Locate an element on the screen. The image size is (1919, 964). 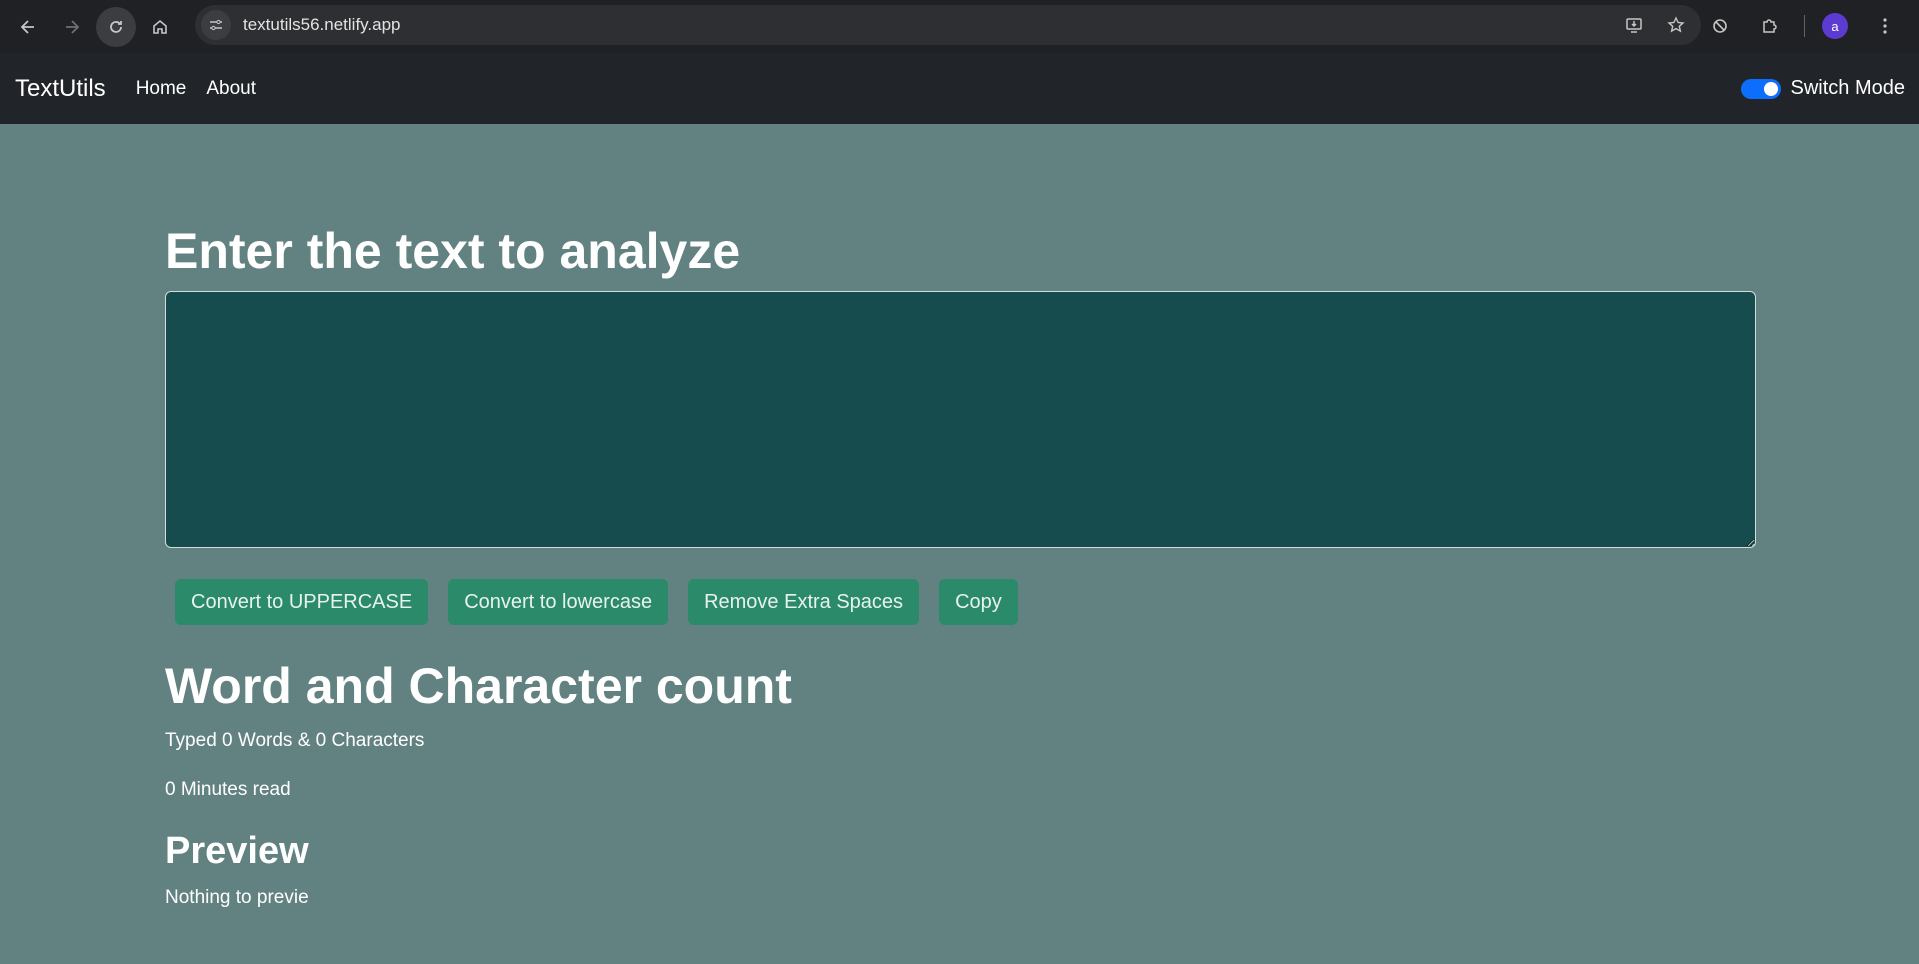
brand-link: TextUtils is located at coordinates (60, 89).